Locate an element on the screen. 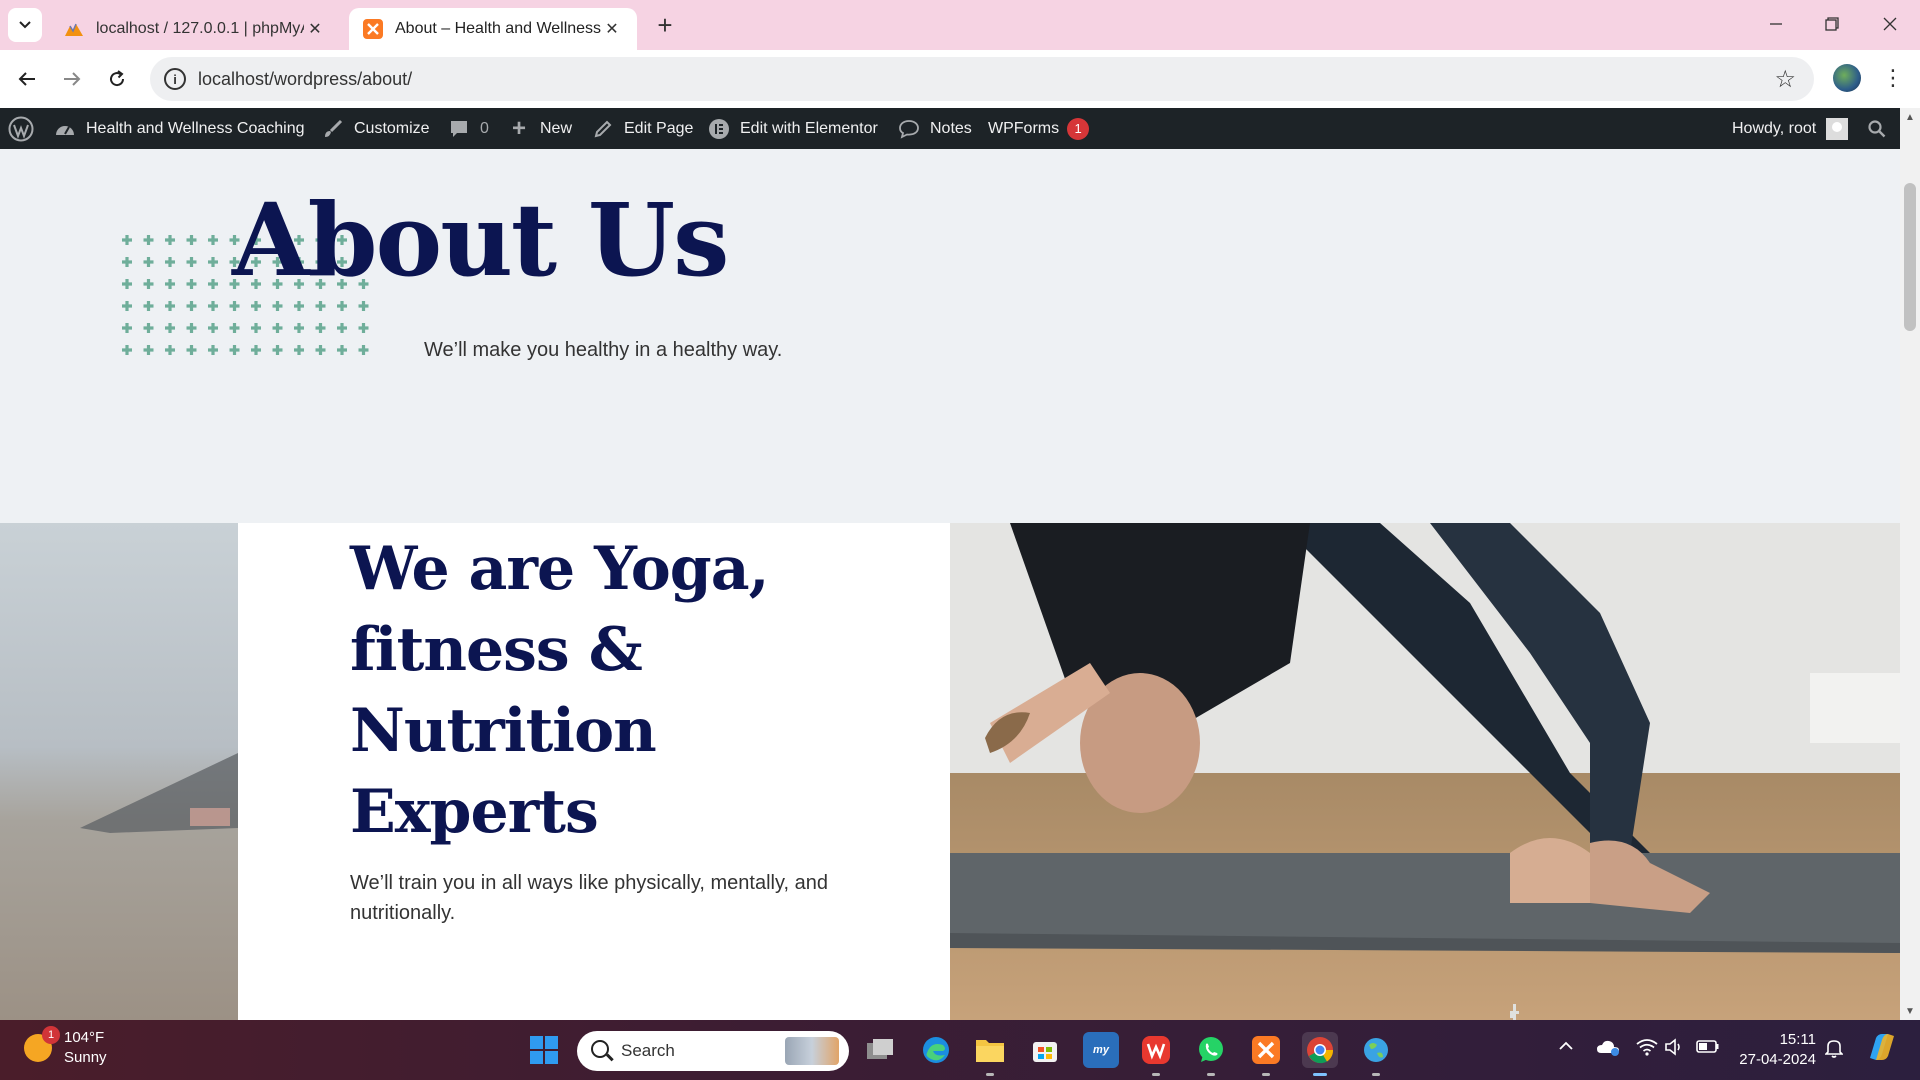 This screenshot has height=1080, width=1920. browser-menu-icon: ⋮ is located at coordinates (1893, 78).